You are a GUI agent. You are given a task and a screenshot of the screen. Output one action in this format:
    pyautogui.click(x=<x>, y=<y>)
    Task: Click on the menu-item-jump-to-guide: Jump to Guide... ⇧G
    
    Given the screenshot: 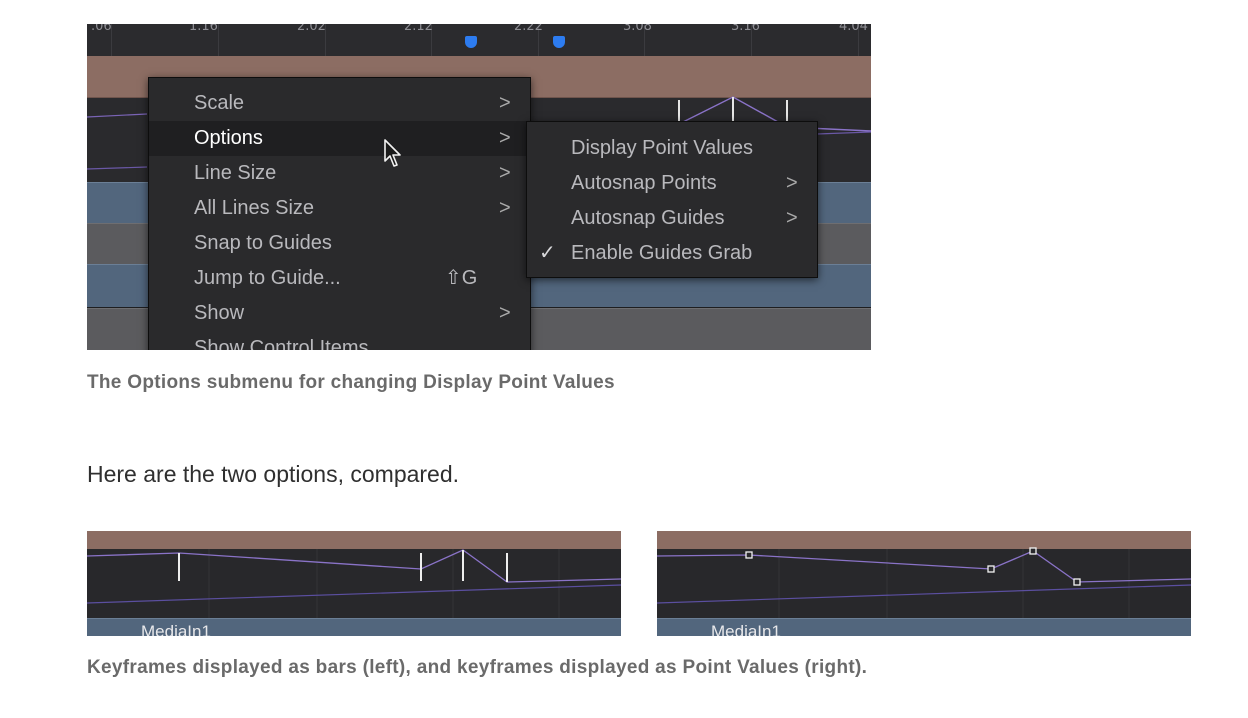 What is the action you would take?
    pyautogui.click(x=339, y=278)
    